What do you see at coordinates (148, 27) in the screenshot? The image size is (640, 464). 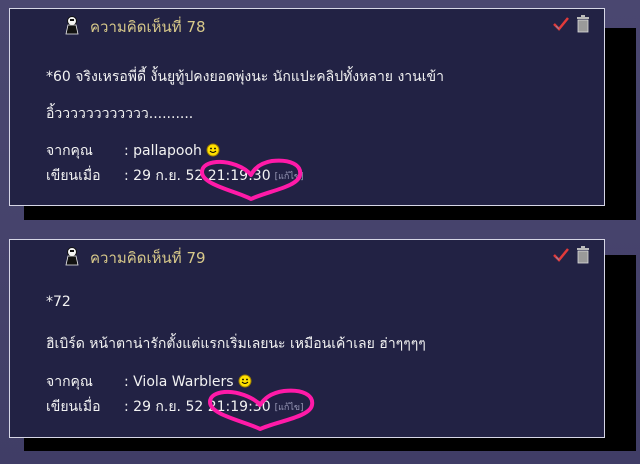 I see `comment-title: ความคิดเห็นที่ 78` at bounding box center [148, 27].